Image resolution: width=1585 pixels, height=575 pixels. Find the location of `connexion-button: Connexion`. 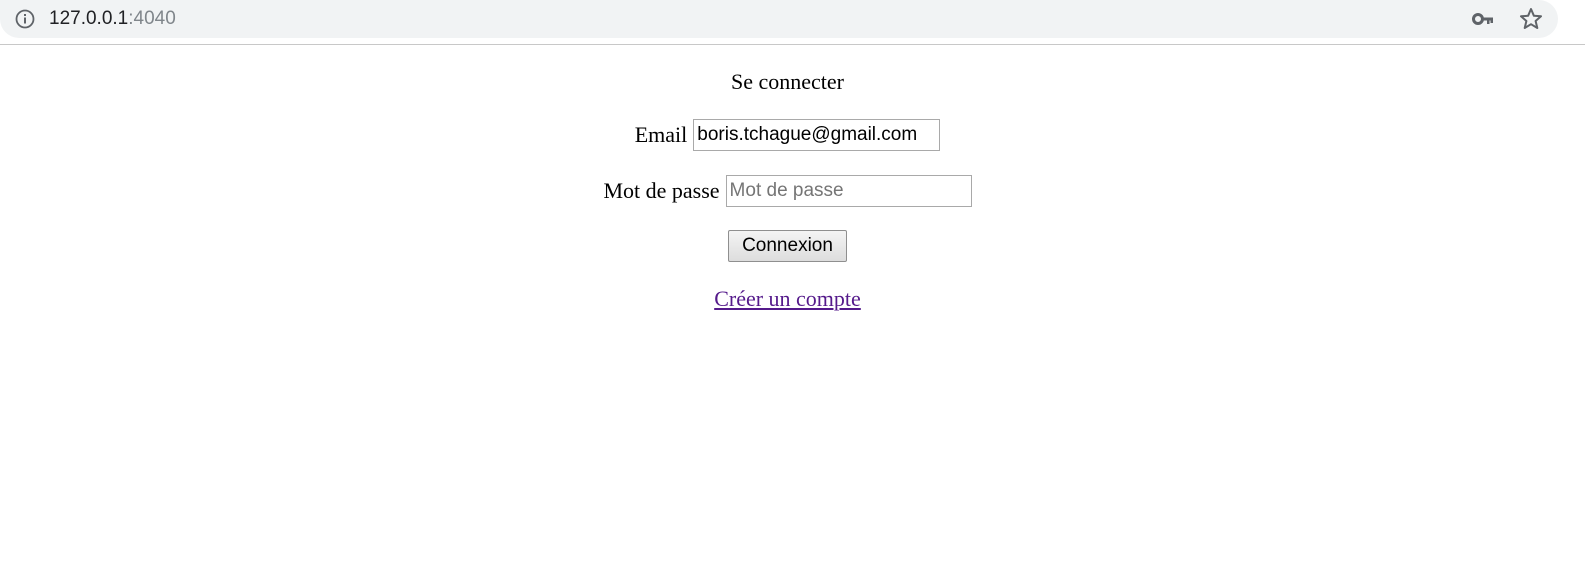

connexion-button: Connexion is located at coordinates (787, 246).